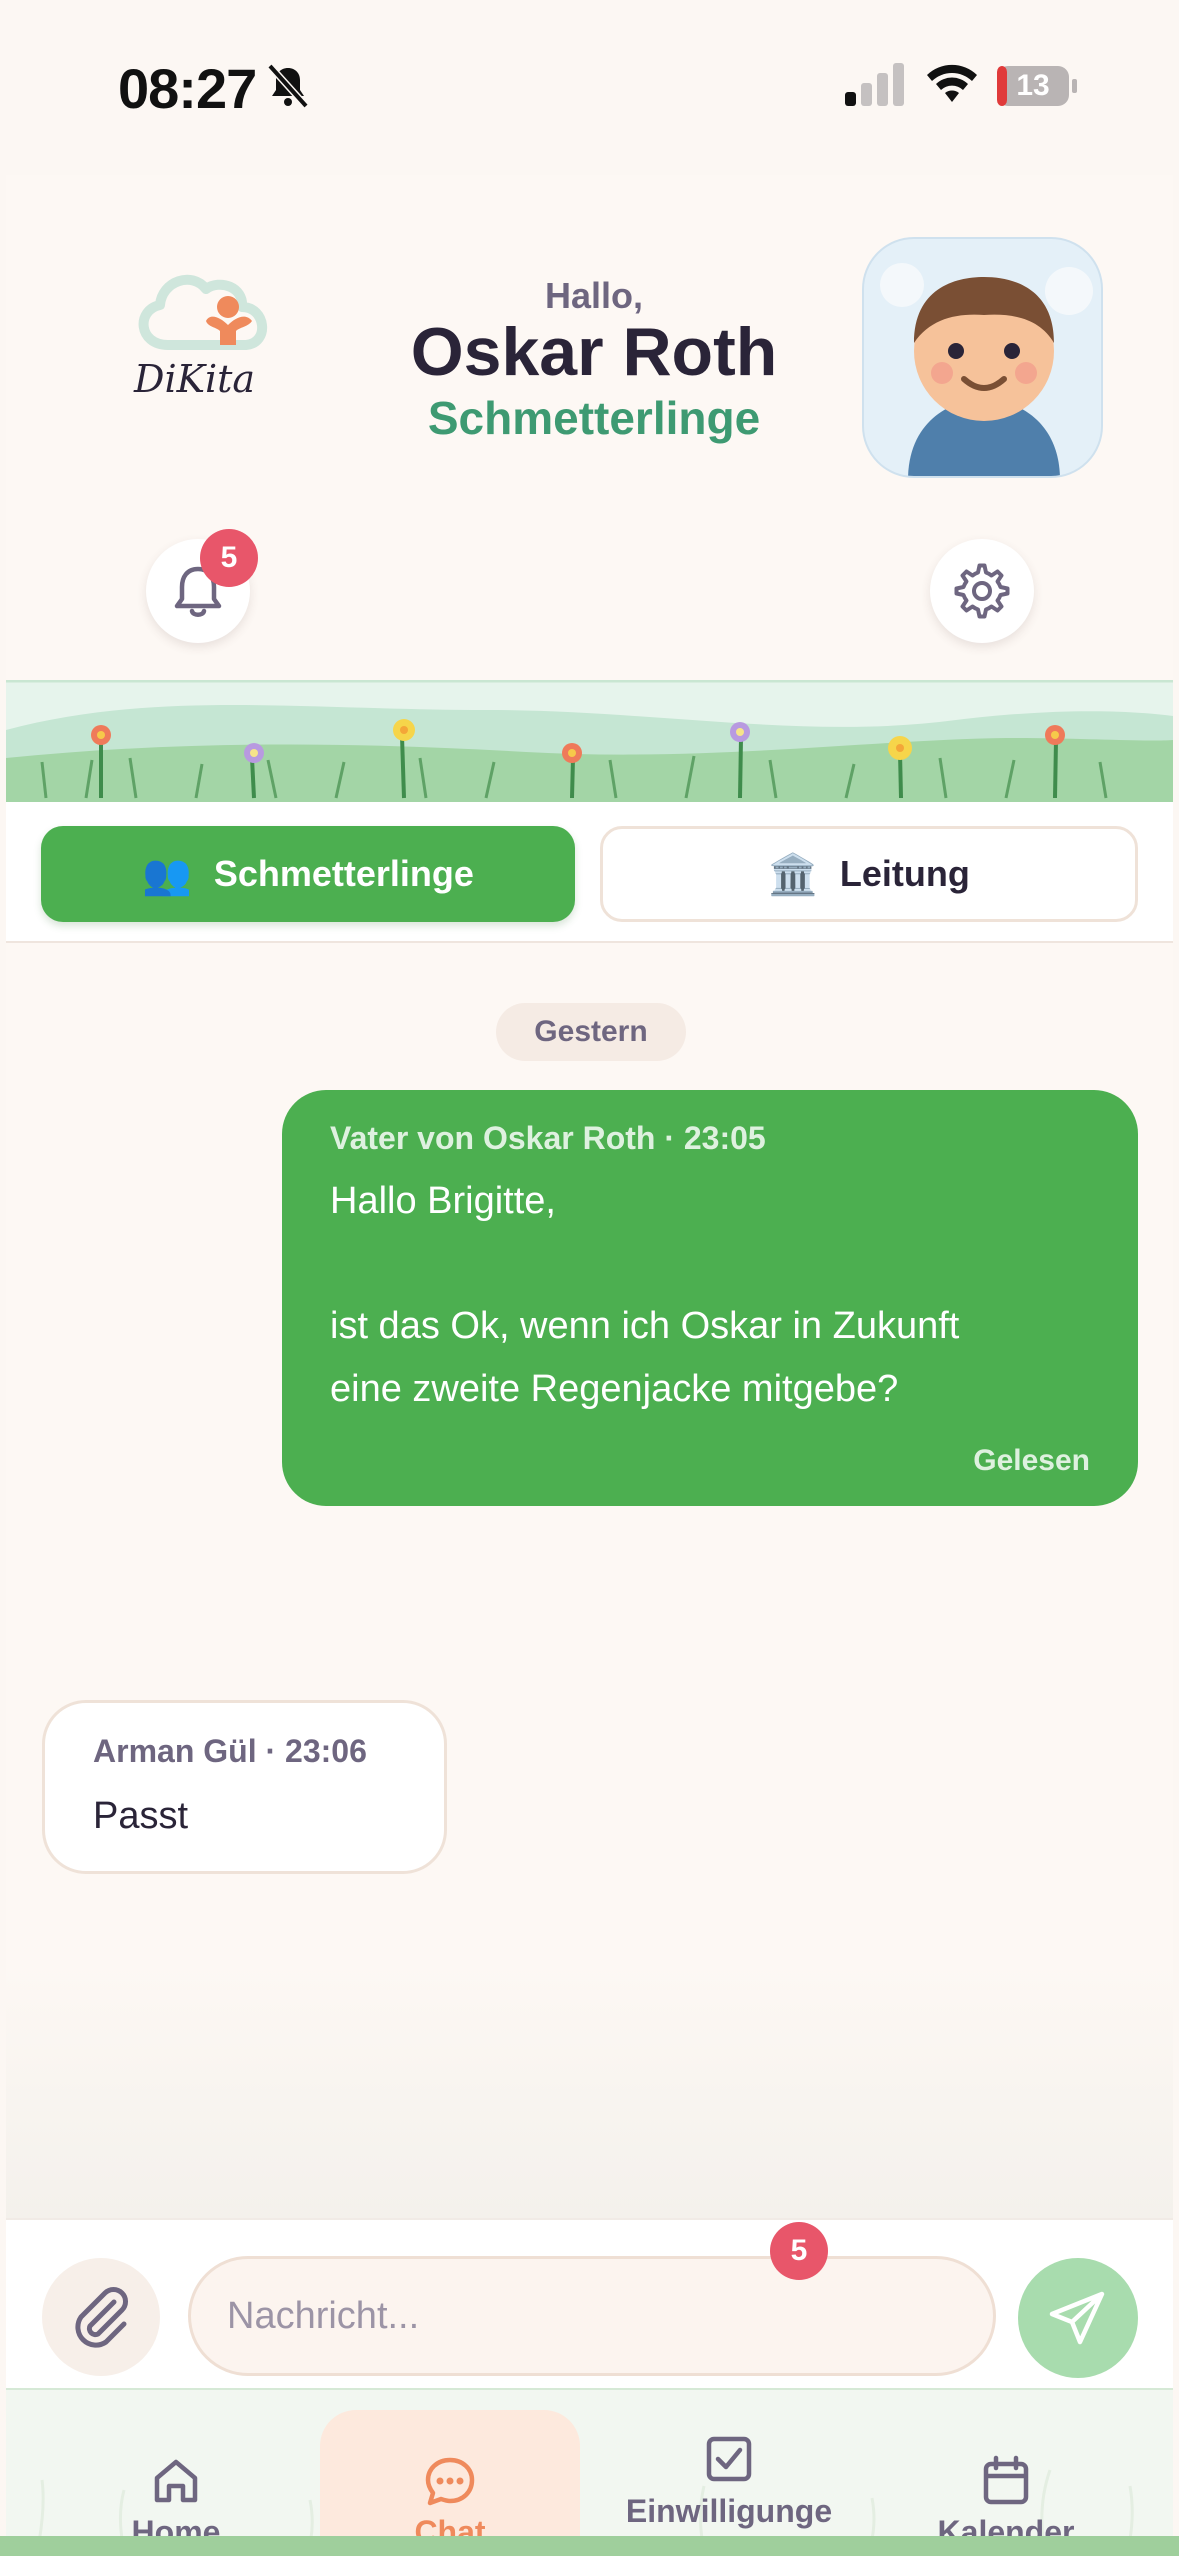 The width and height of the screenshot is (1179, 2556). I want to click on attach-button, so click(101, 2317).